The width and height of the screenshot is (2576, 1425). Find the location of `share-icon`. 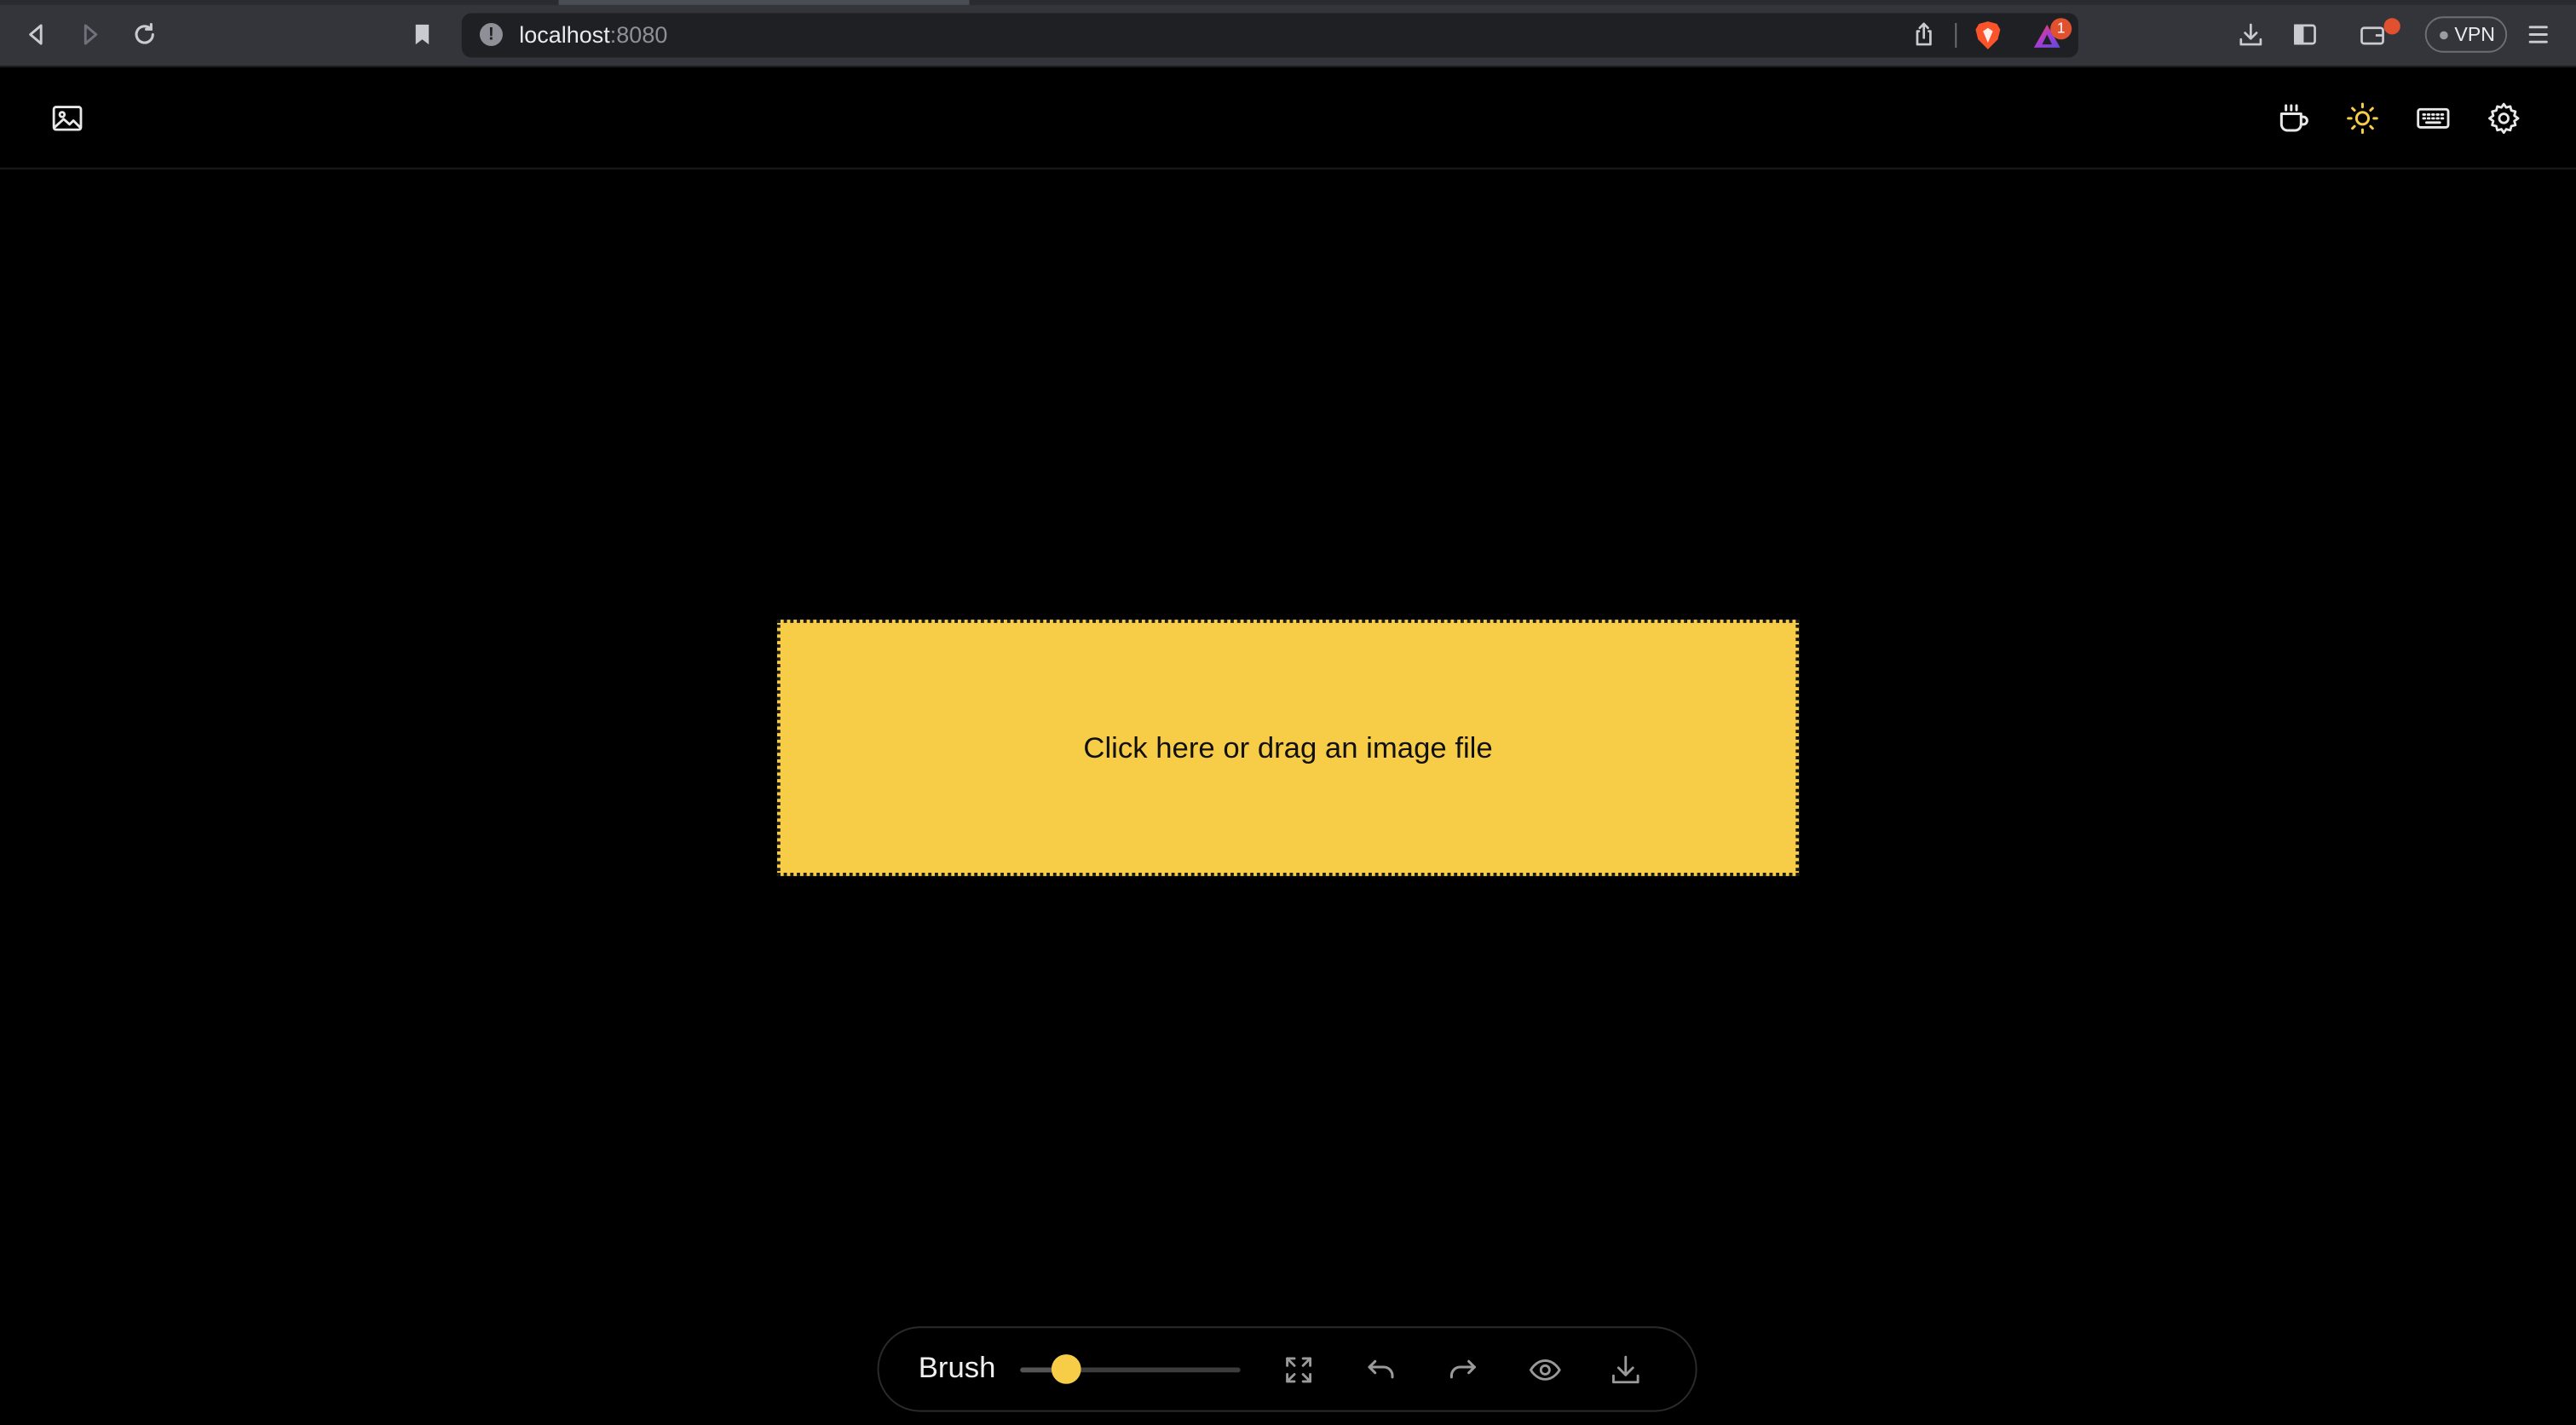

share-icon is located at coordinates (1923, 34).